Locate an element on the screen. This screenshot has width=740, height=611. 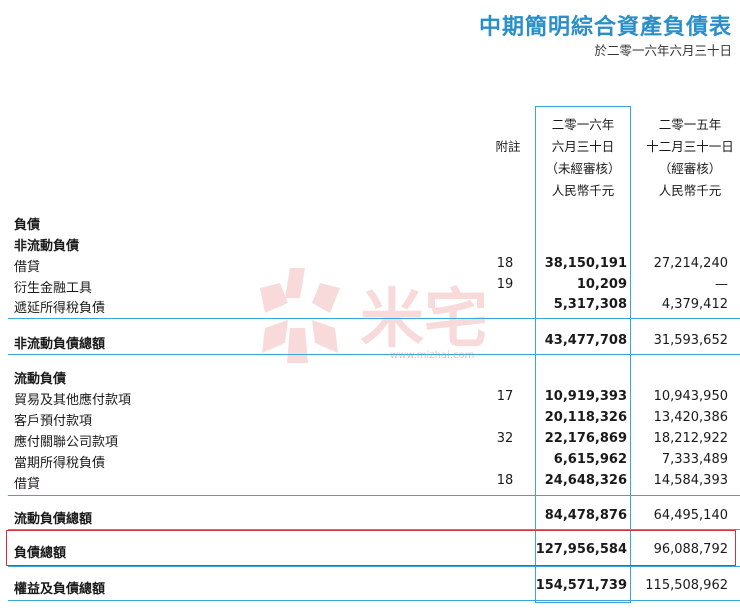
row-previous-value: 96,088,792 is located at coordinates (690, 549).